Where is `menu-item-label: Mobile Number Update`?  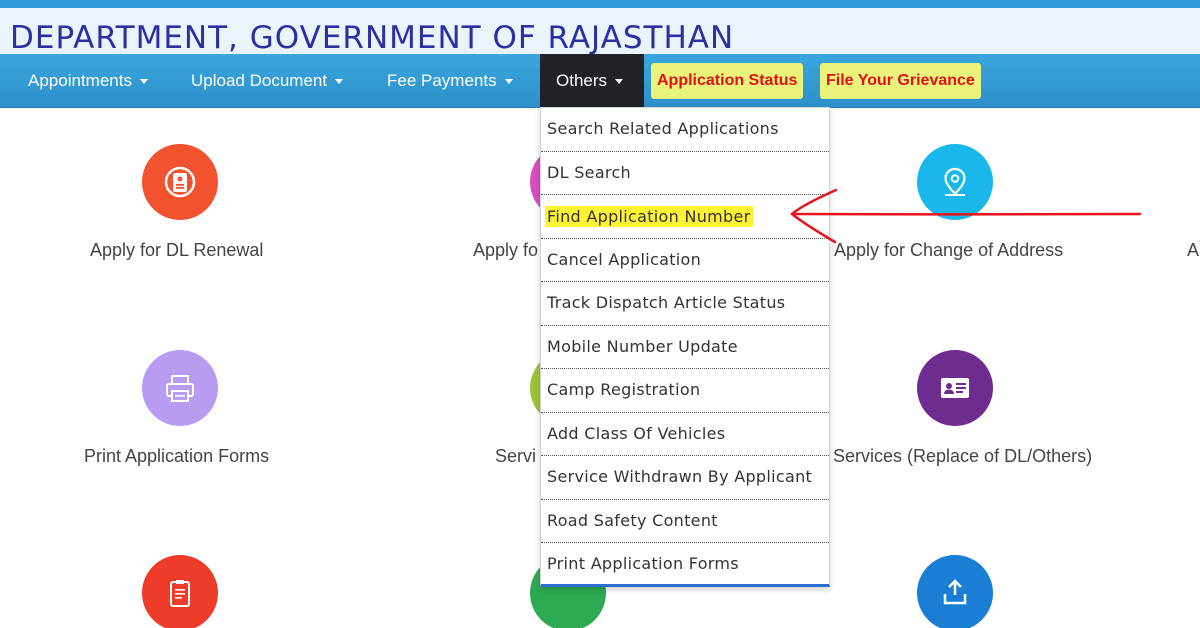
menu-item-label: Mobile Number Update is located at coordinates (642, 346).